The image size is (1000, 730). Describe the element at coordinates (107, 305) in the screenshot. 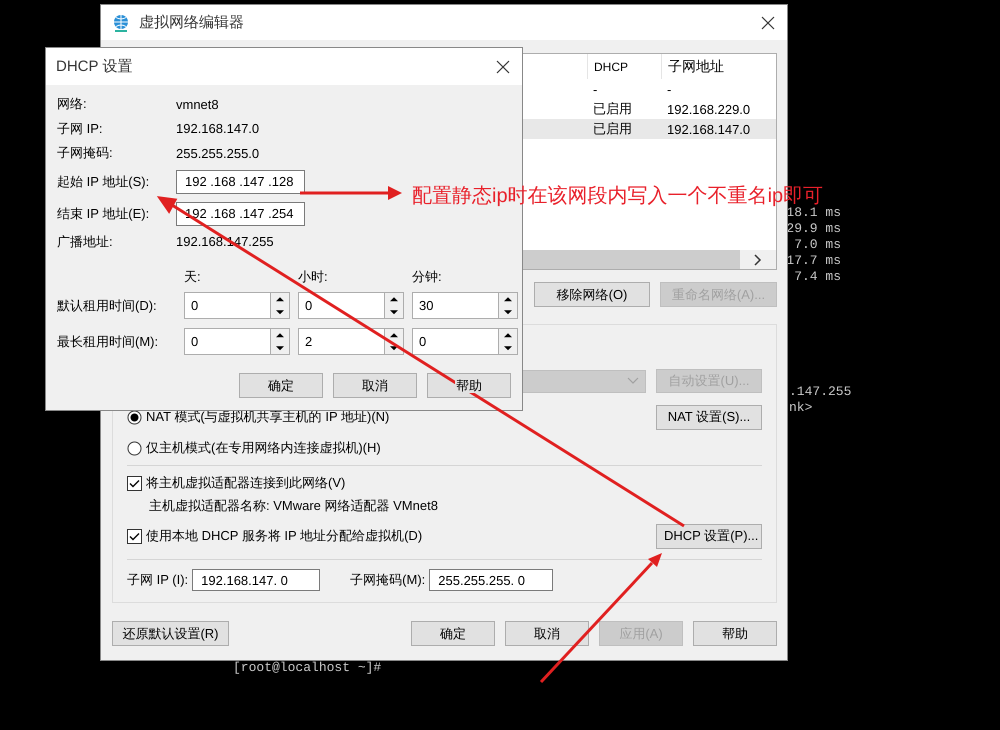

I see `field-label: 默认租用时间(D):` at that location.